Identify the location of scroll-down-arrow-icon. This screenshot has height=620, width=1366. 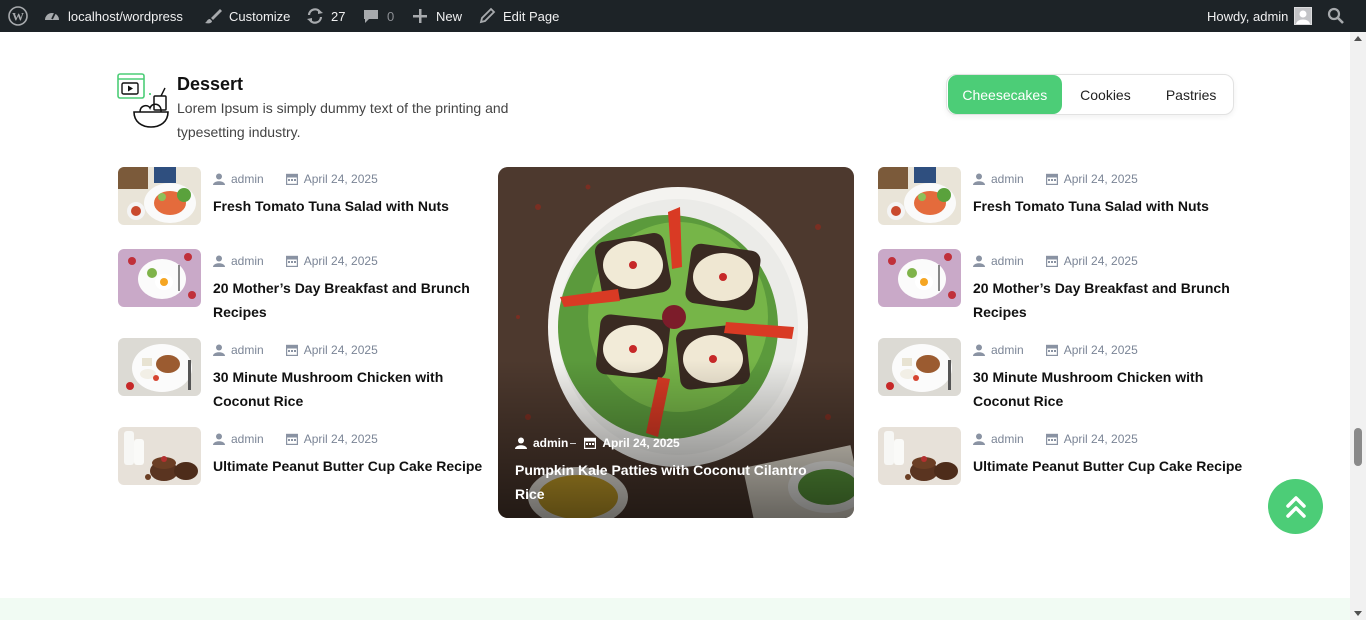
(1358, 613).